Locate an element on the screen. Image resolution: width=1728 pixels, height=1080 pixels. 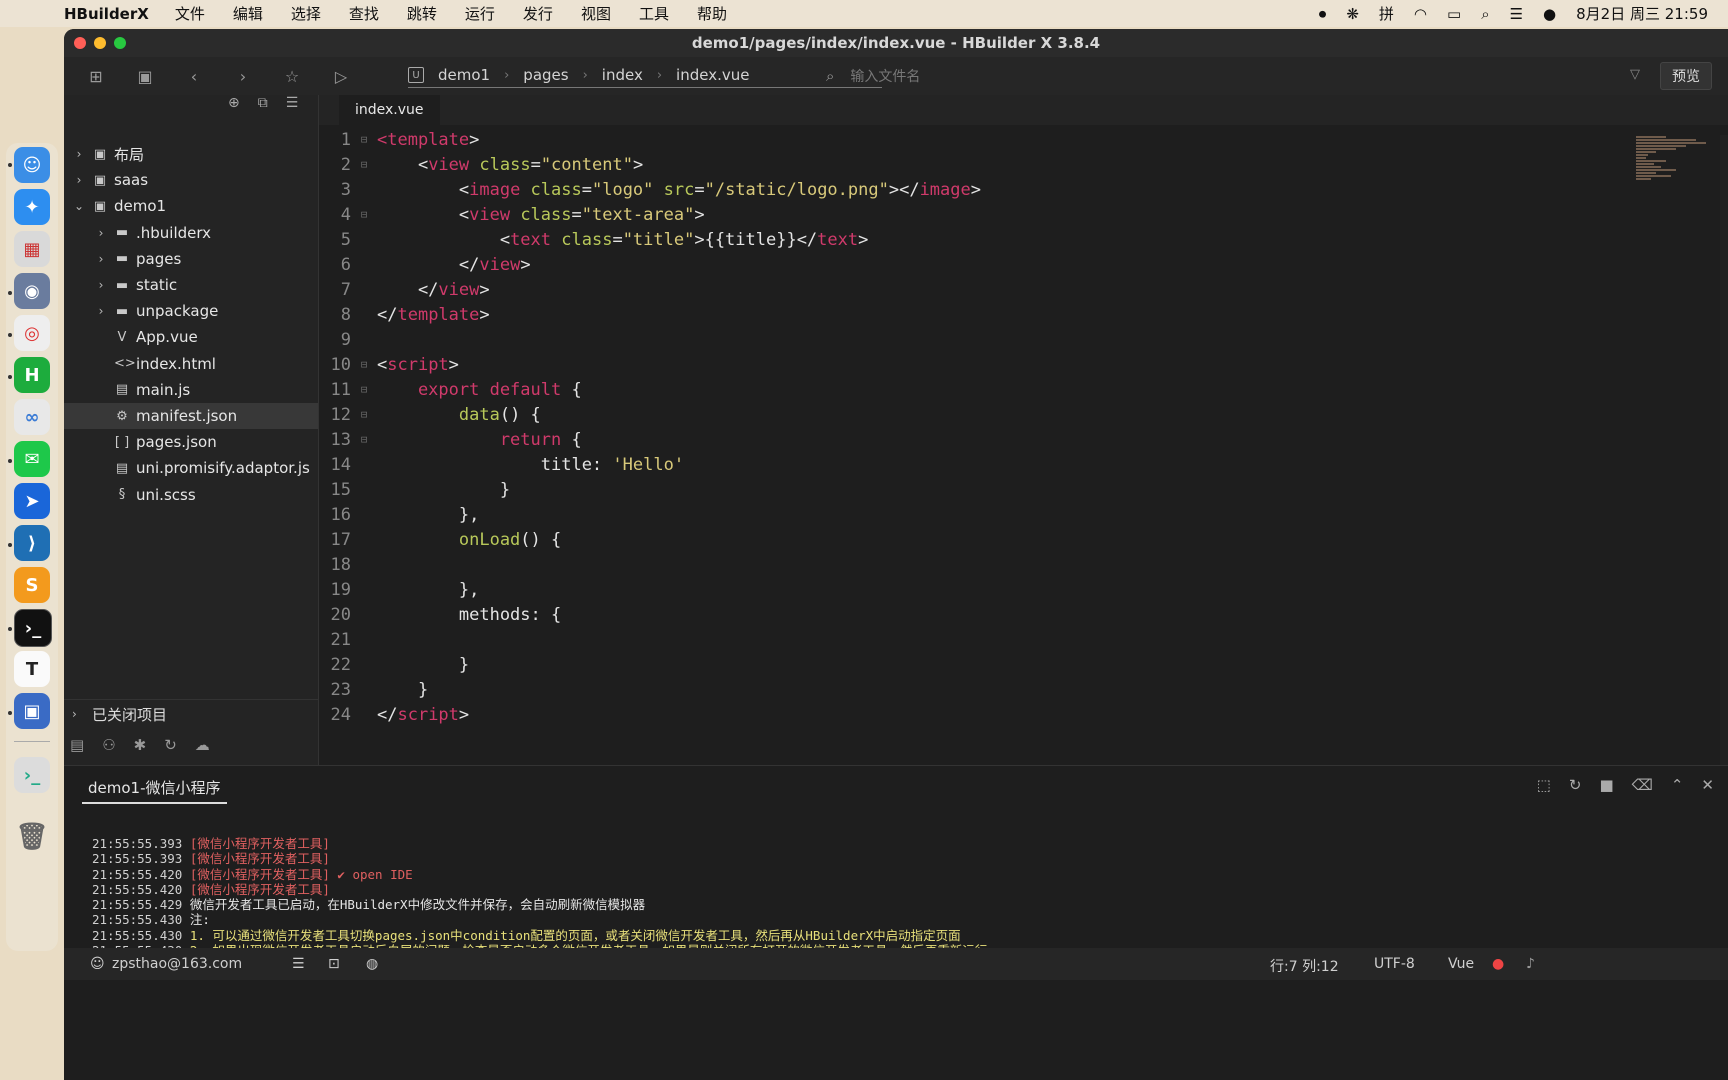
chrome-icon: ◎ is located at coordinates (32, 333).